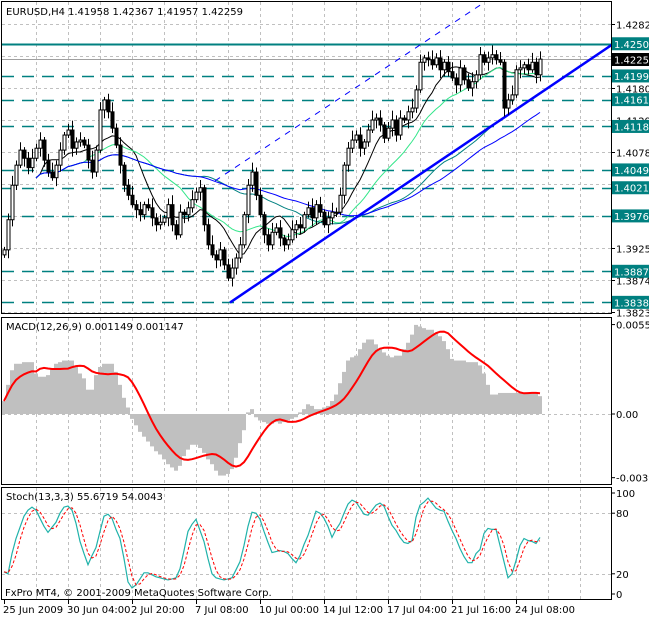  What do you see at coordinates (631, 189) in the screenshot?
I see `level-label: 1.40210` at bounding box center [631, 189].